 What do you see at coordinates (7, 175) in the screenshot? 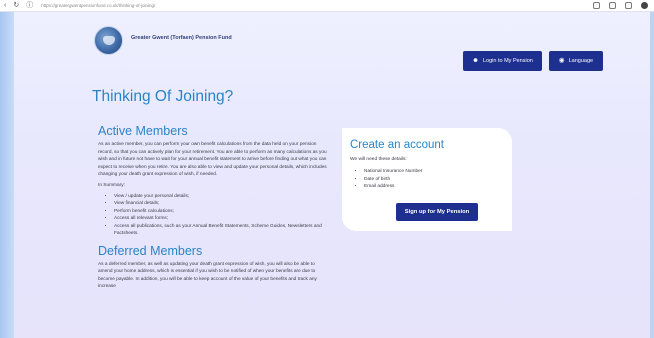
I see `left-edge` at bounding box center [7, 175].